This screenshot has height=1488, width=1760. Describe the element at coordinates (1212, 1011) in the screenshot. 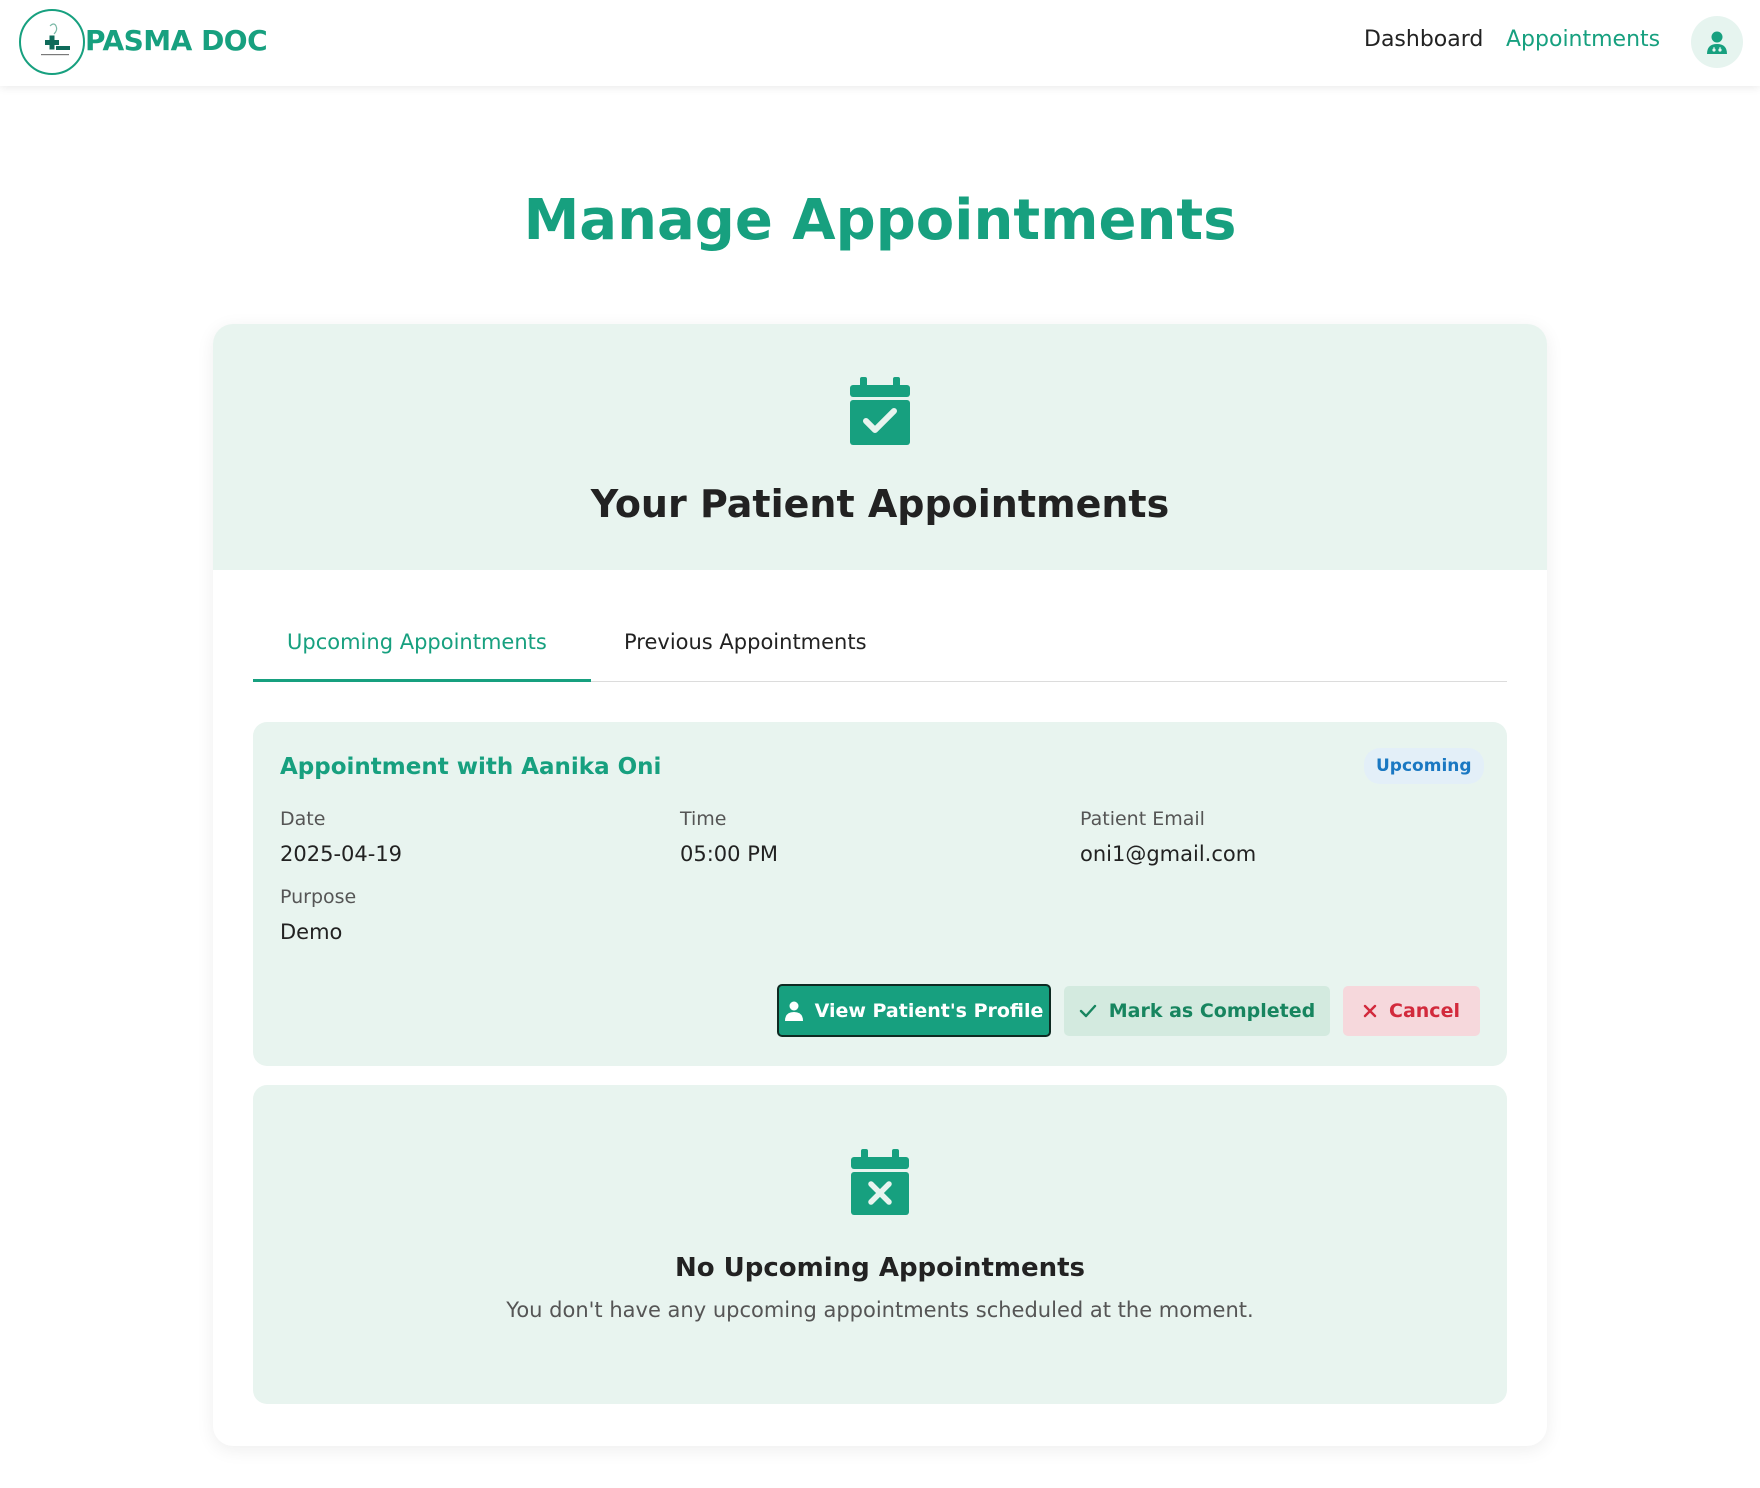

I see `mark-completed-label: Mark as Completed` at that location.